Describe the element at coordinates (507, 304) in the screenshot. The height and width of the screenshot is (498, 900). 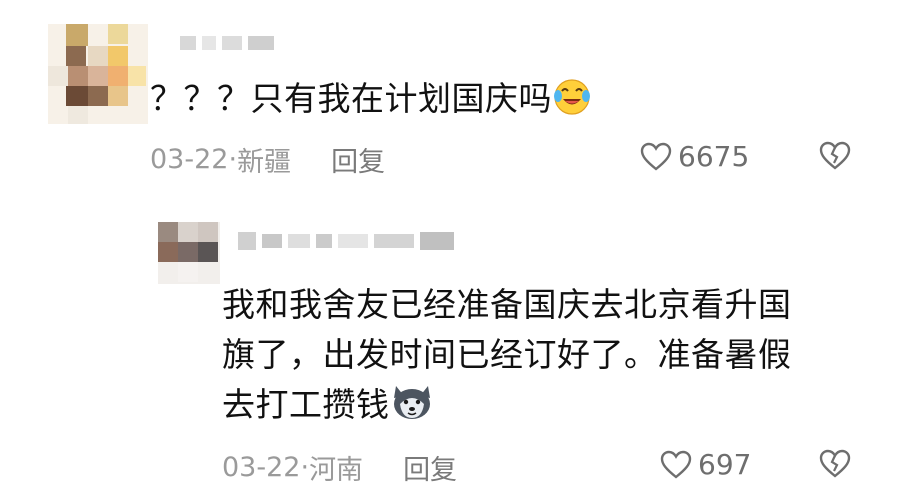
I see `reply-text-line: 我和我舍友已经准备国庆去北京看升国` at that location.